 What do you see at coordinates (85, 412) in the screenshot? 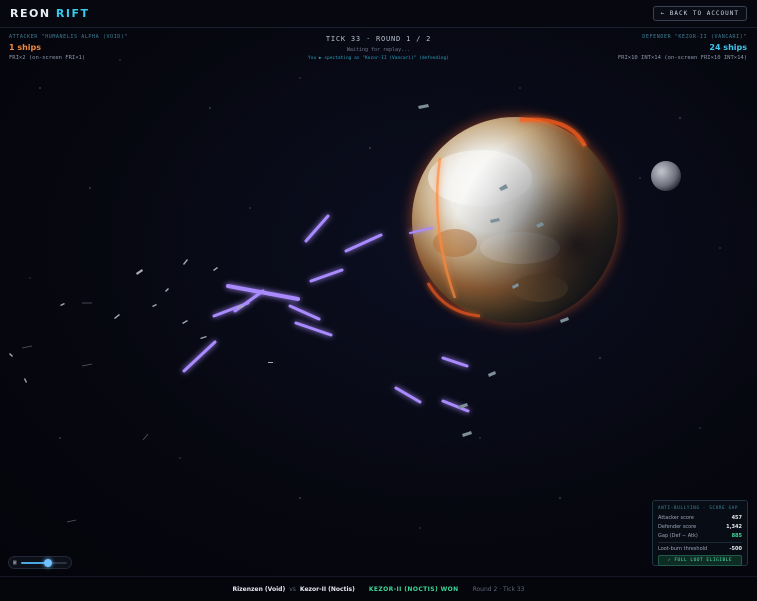
I see `debris` at bounding box center [85, 412].